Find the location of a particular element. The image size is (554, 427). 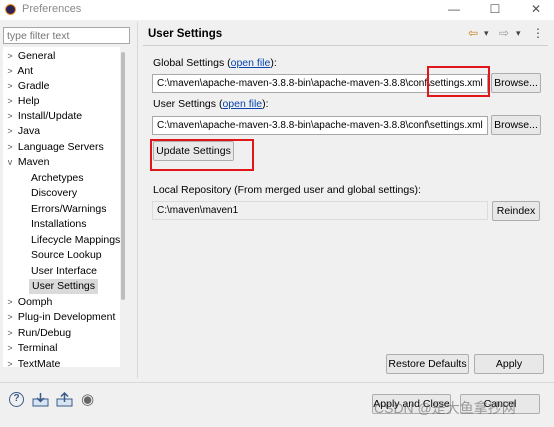

help-icon: ? is located at coordinates (16, 399).